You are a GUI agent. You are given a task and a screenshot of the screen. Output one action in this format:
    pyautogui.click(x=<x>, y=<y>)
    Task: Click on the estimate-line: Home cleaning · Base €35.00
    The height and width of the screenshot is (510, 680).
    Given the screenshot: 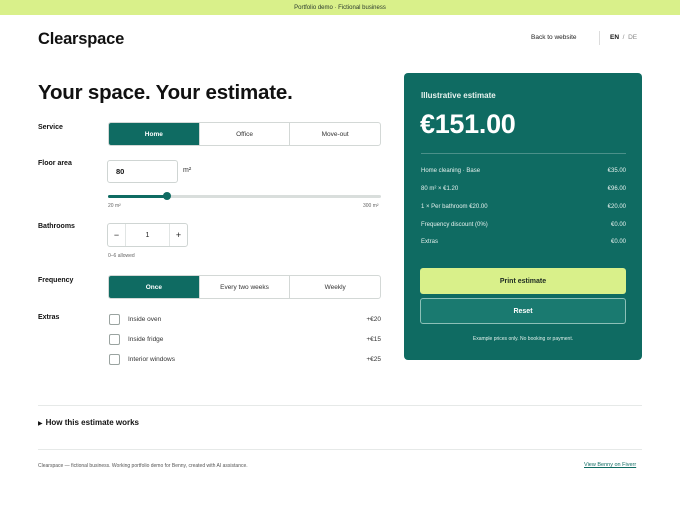 What is the action you would take?
    pyautogui.click(x=523, y=171)
    